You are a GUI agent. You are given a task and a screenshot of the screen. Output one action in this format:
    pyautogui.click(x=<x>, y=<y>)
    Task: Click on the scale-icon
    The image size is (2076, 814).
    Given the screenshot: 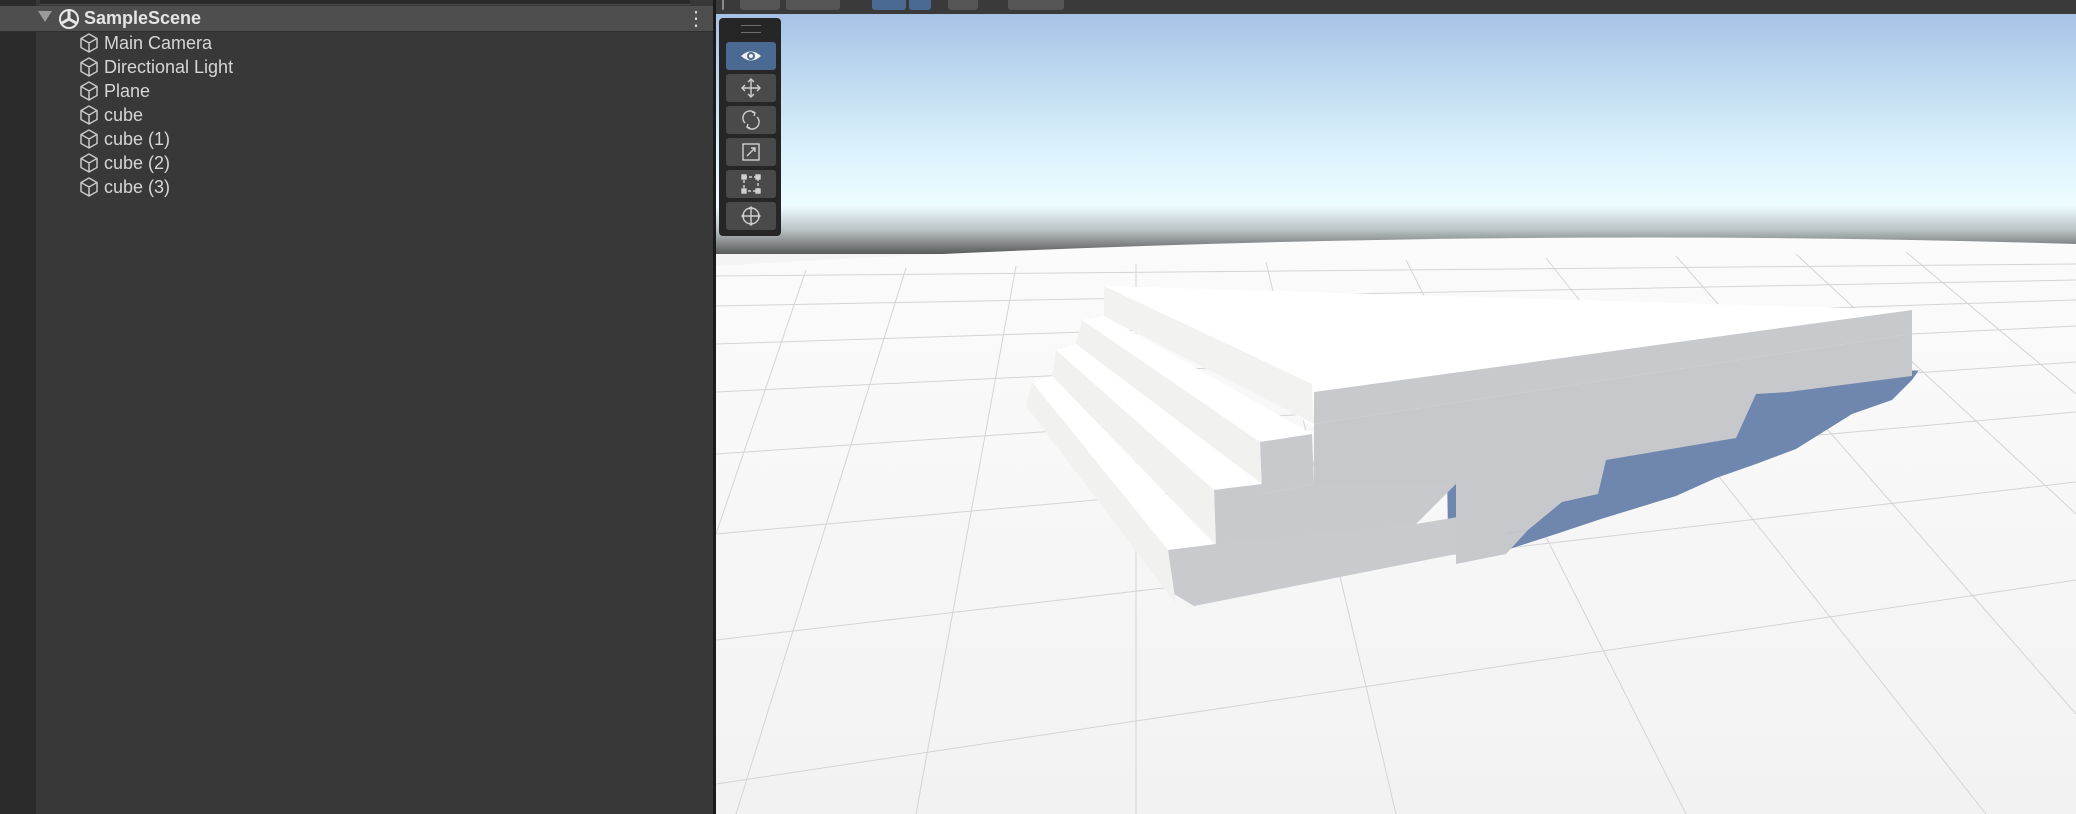 What is the action you would take?
    pyautogui.click(x=751, y=152)
    